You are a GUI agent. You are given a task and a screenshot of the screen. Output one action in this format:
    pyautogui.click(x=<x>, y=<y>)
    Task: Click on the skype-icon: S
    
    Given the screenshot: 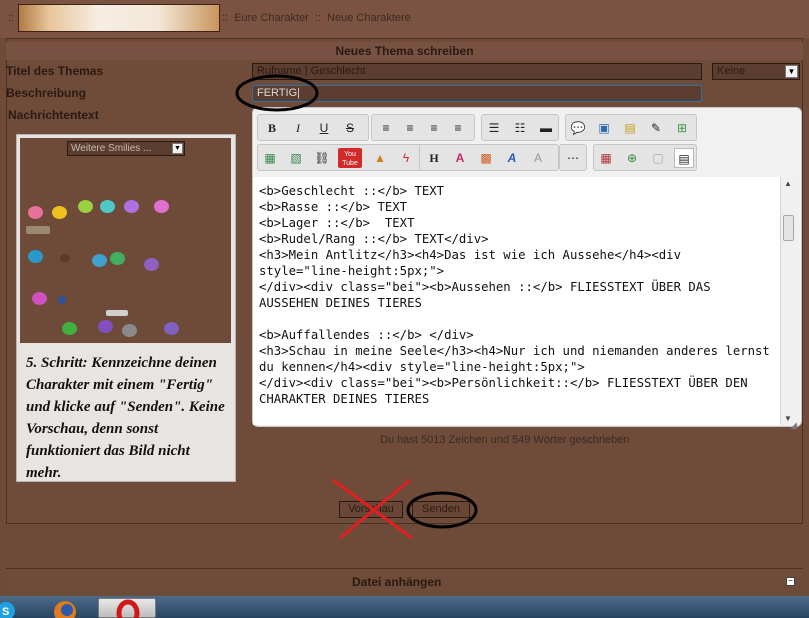 What is the action you would take?
    pyautogui.click(x=15, y=608)
    